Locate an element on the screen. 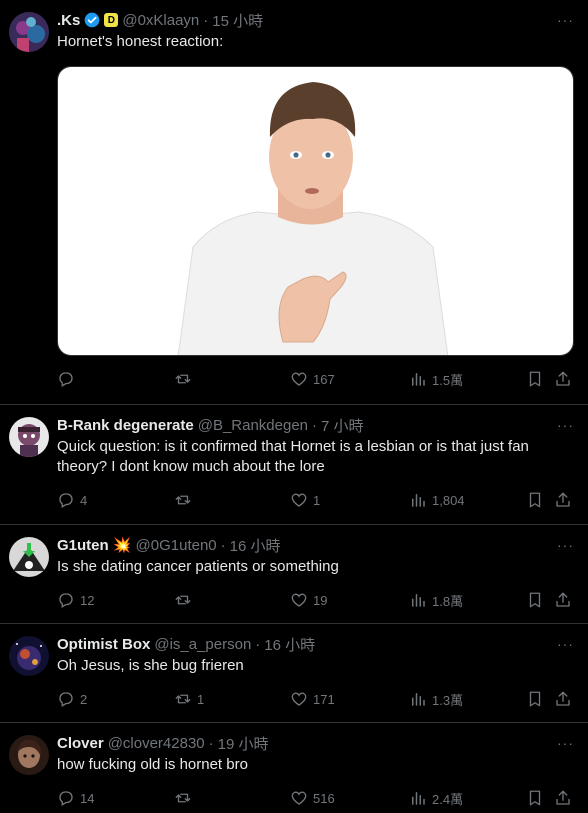 Image resolution: width=588 pixels, height=813 pixels. like-button: 19 is located at coordinates (308, 600).